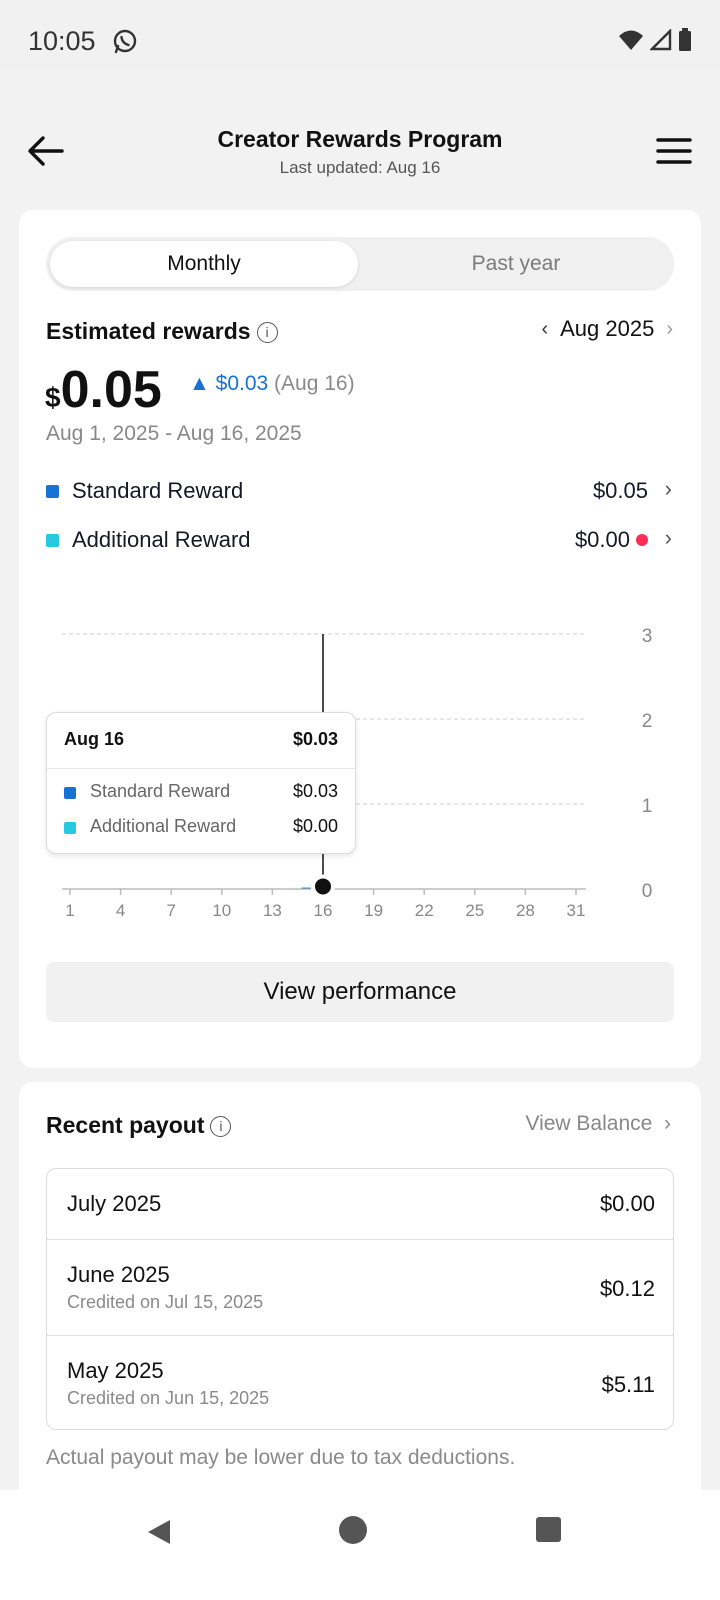 This screenshot has height=1600, width=720. What do you see at coordinates (168, 1398) in the screenshot?
I see `payout-credited-date: Credited on Jun 15, 2025` at bounding box center [168, 1398].